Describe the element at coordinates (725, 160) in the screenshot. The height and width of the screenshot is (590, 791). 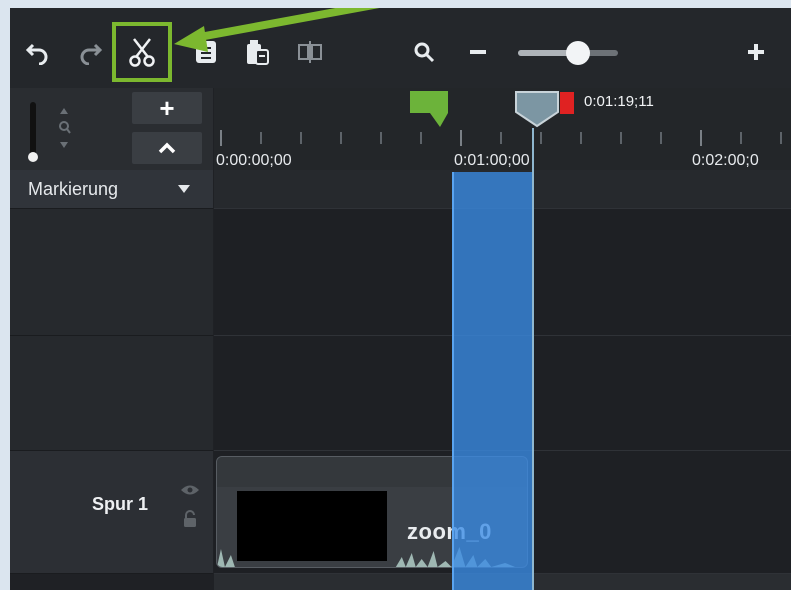
I see `timecode-label: 0:02:00;0` at that location.